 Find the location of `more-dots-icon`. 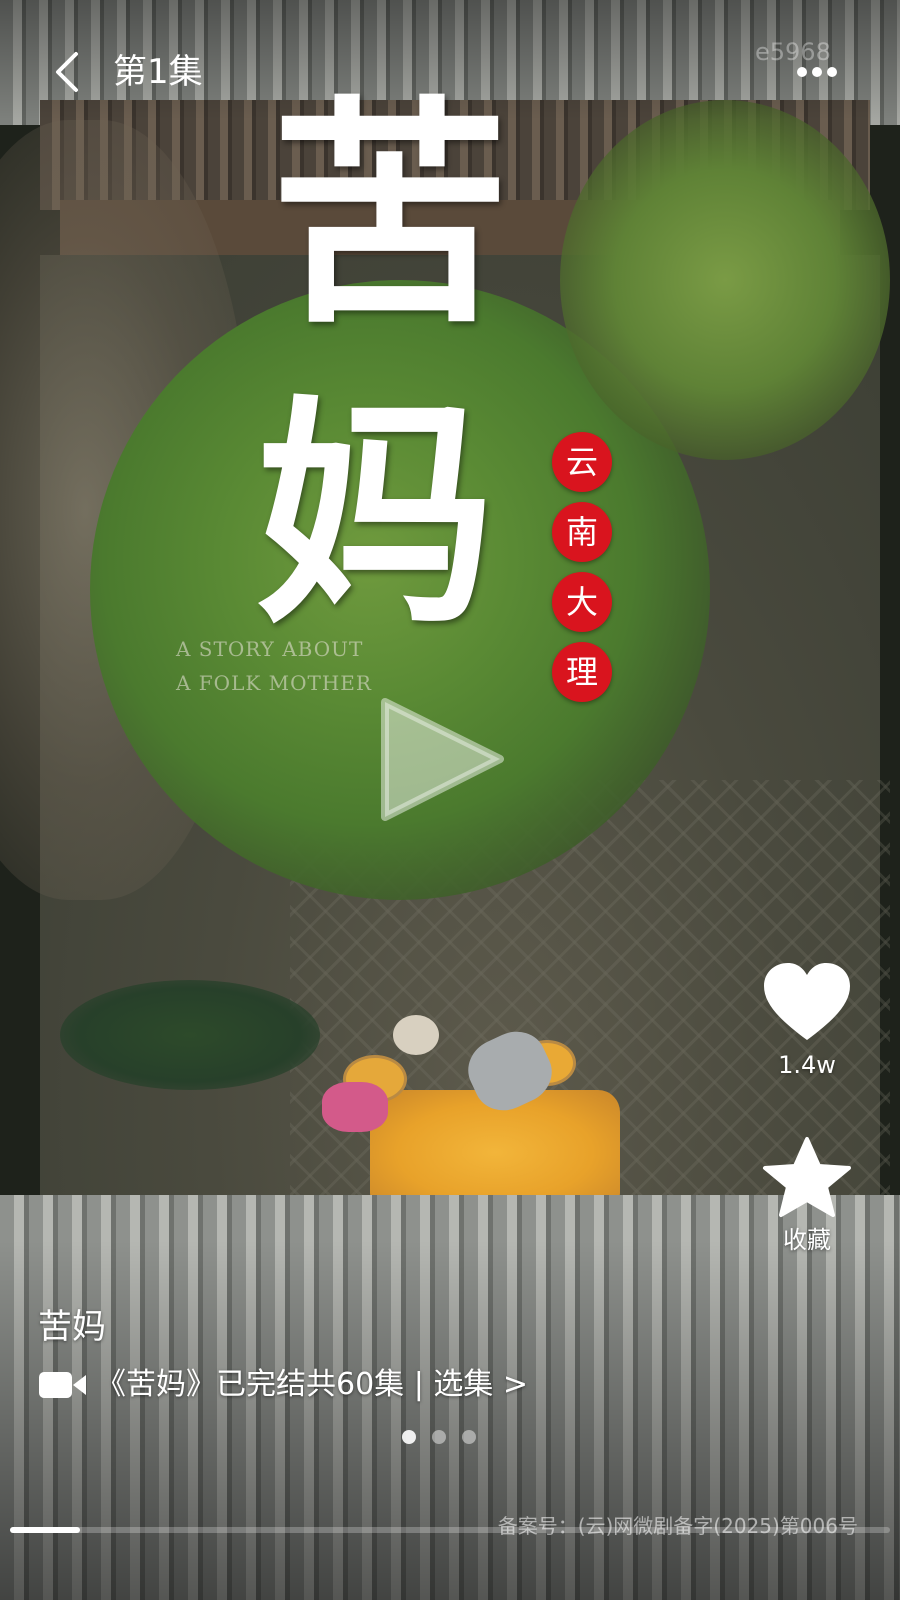

more-dots-icon is located at coordinates (817, 72).